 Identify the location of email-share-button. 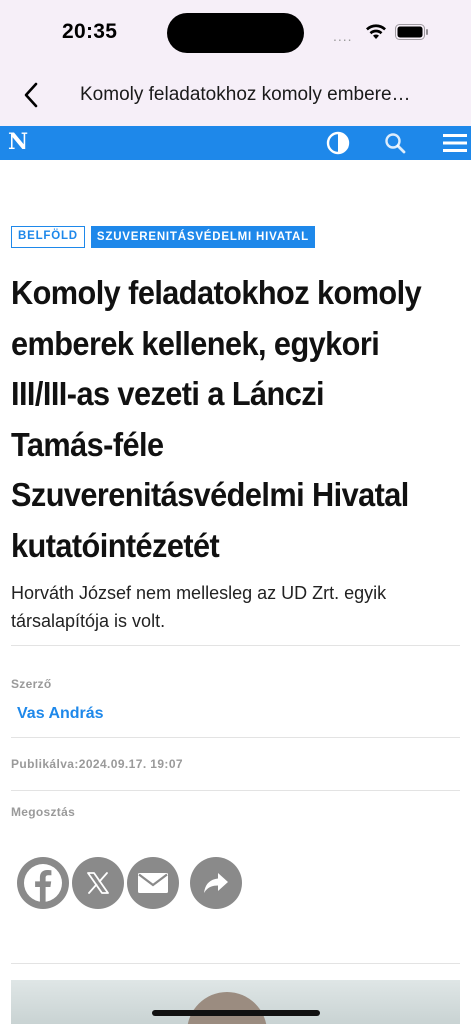
(153, 883).